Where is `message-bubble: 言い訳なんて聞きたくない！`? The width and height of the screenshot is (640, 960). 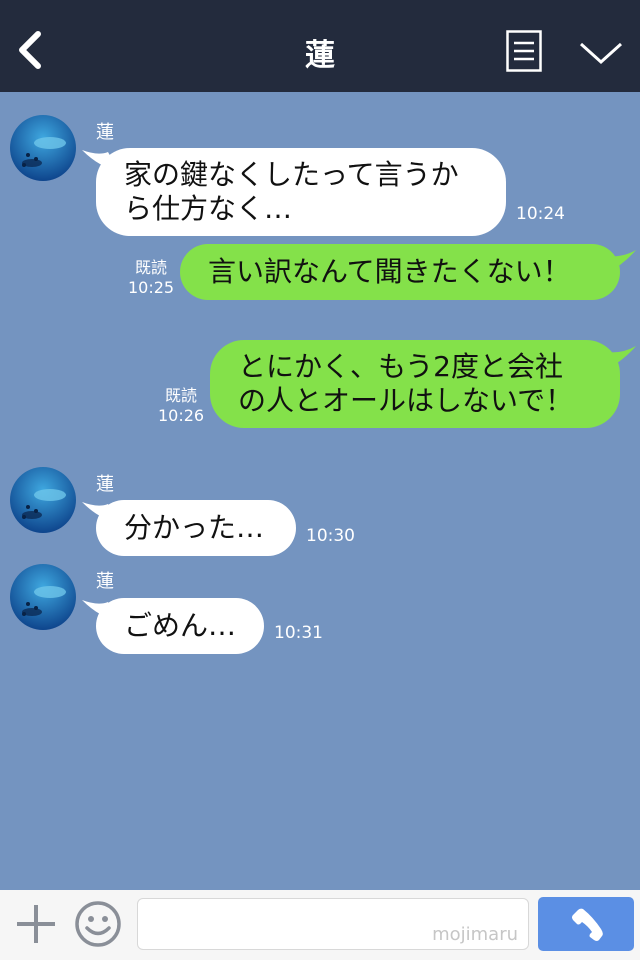 message-bubble: 言い訳なんて聞きたくない！ is located at coordinates (400, 272).